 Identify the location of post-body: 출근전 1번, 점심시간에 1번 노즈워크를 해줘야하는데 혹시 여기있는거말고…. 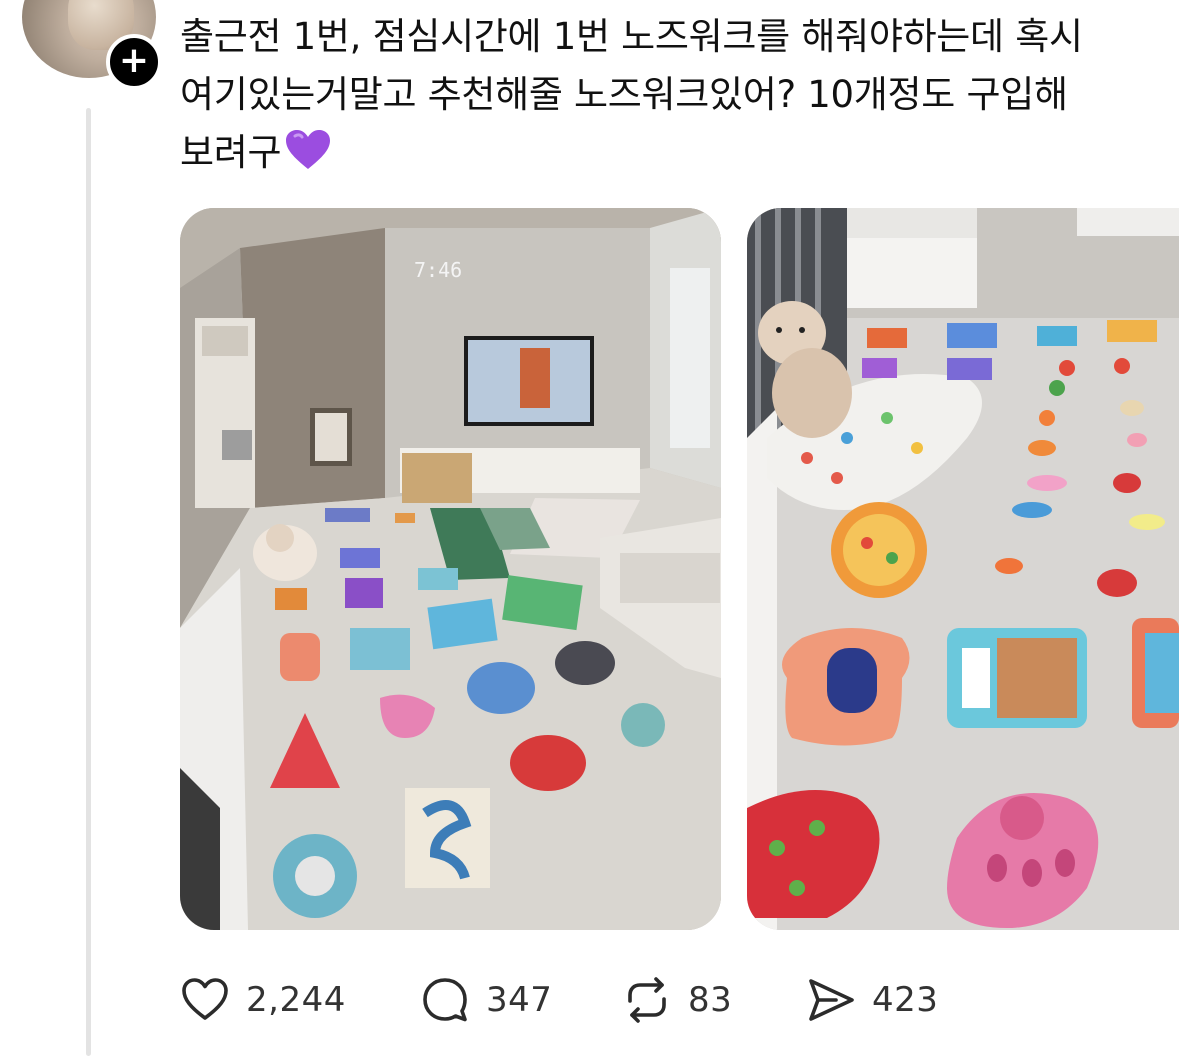
(670, 95).